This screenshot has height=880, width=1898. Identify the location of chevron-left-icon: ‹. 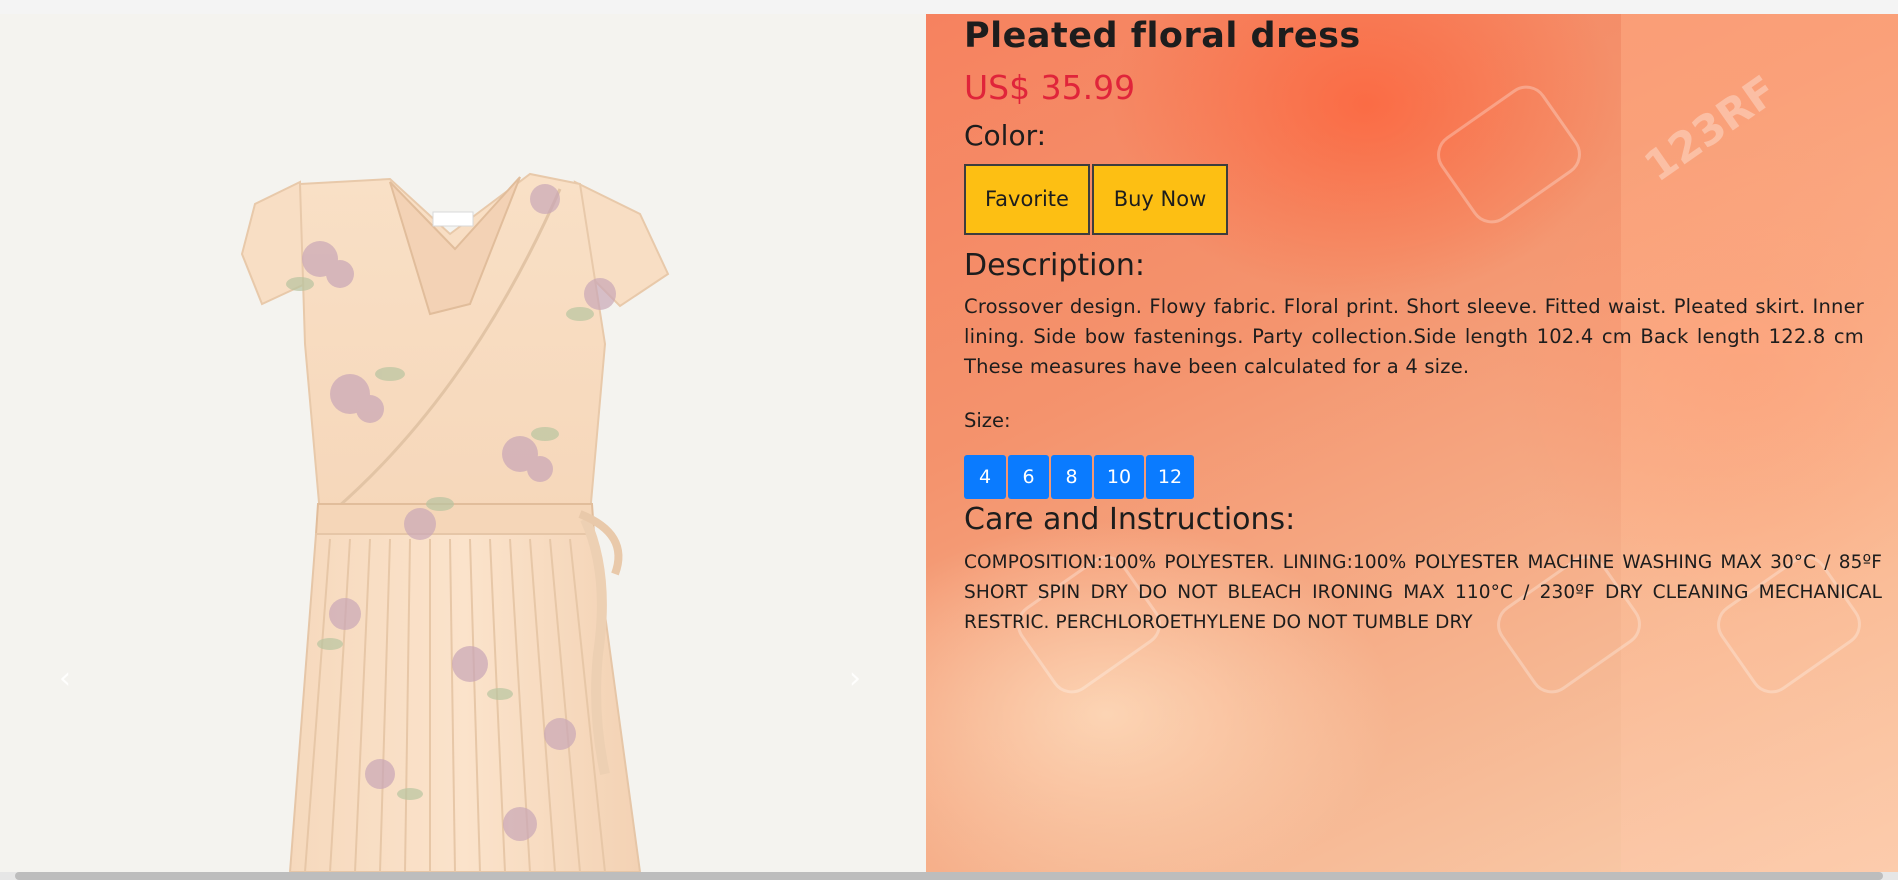
(65, 678).